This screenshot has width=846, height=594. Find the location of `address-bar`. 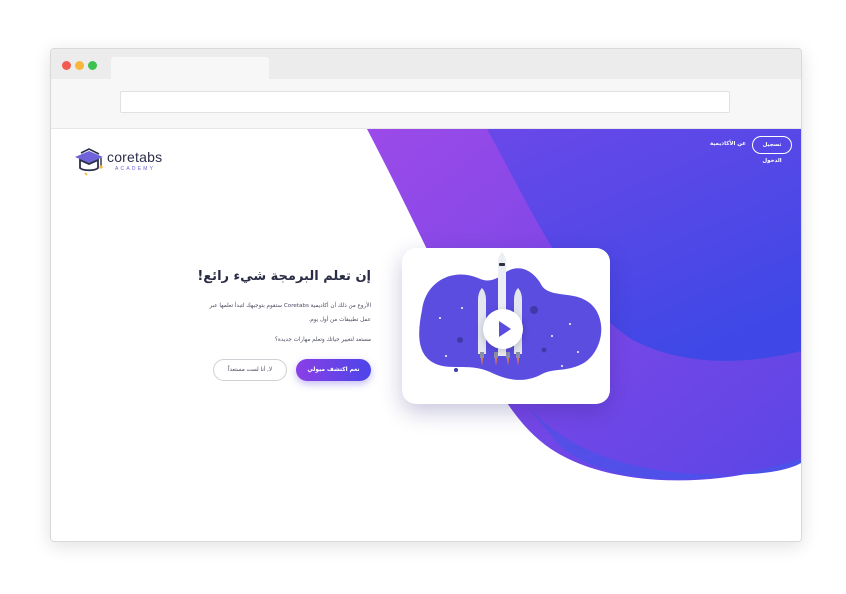

address-bar is located at coordinates (425, 102).